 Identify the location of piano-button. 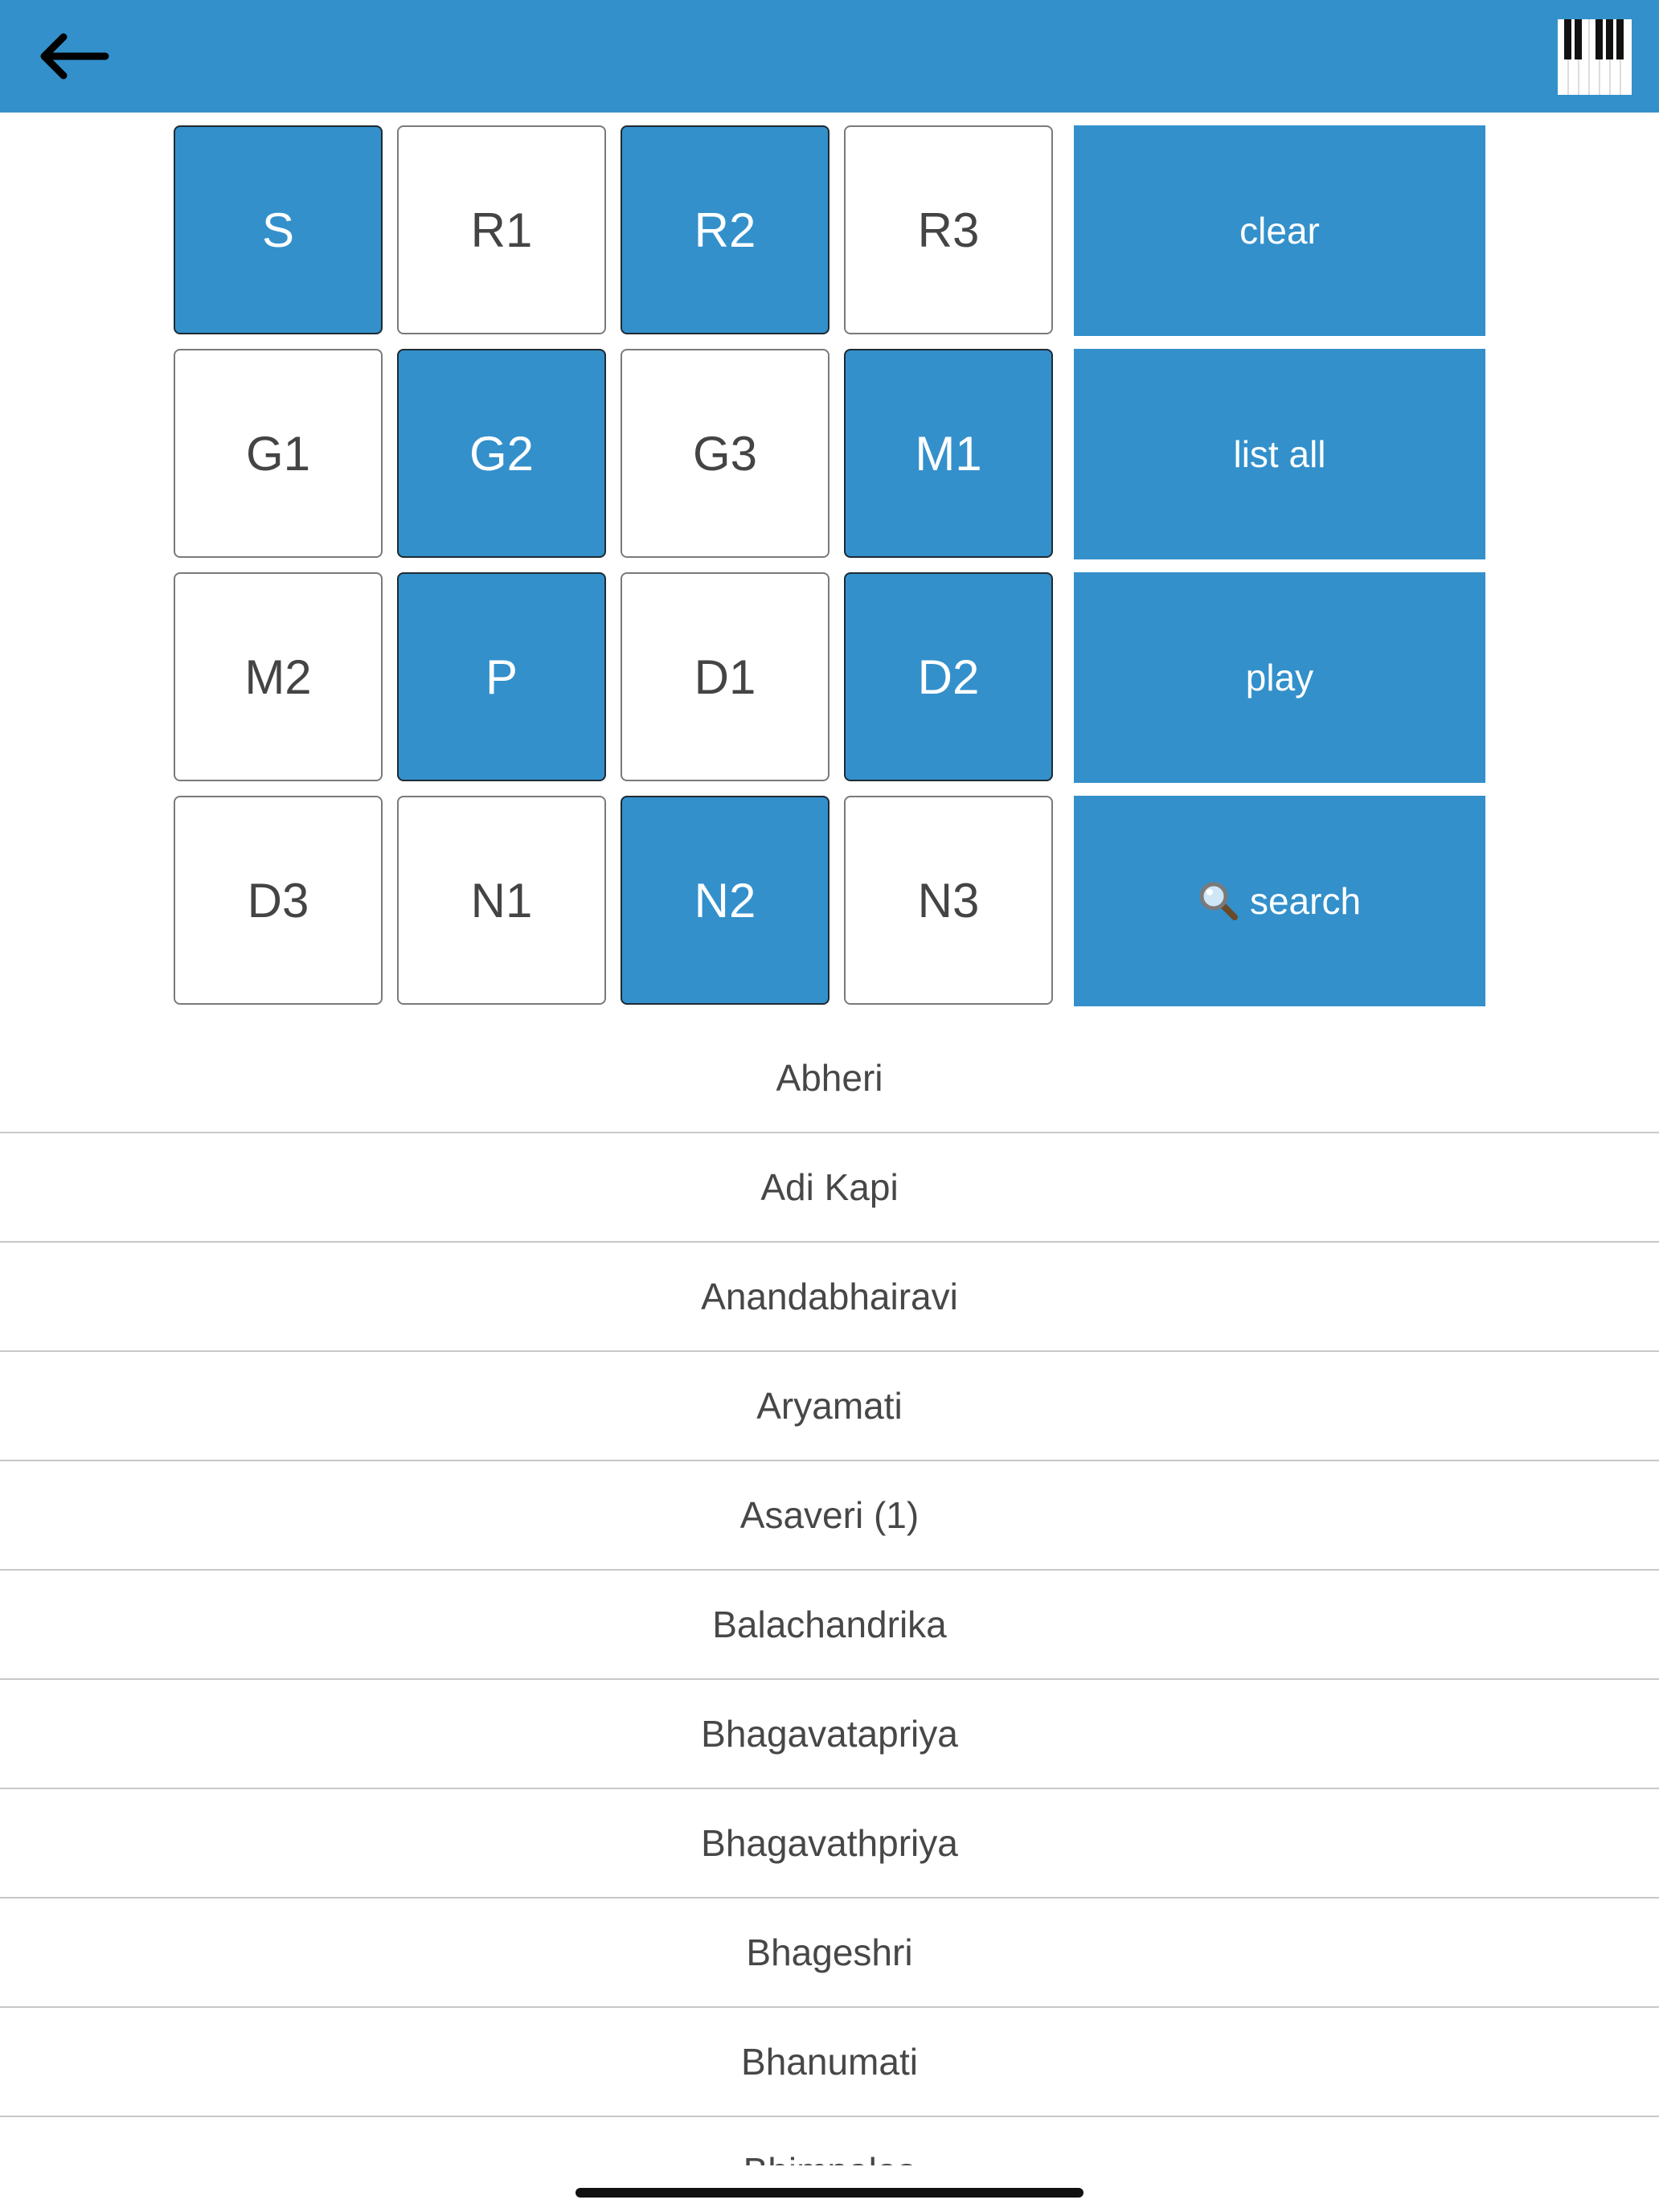
(1595, 57).